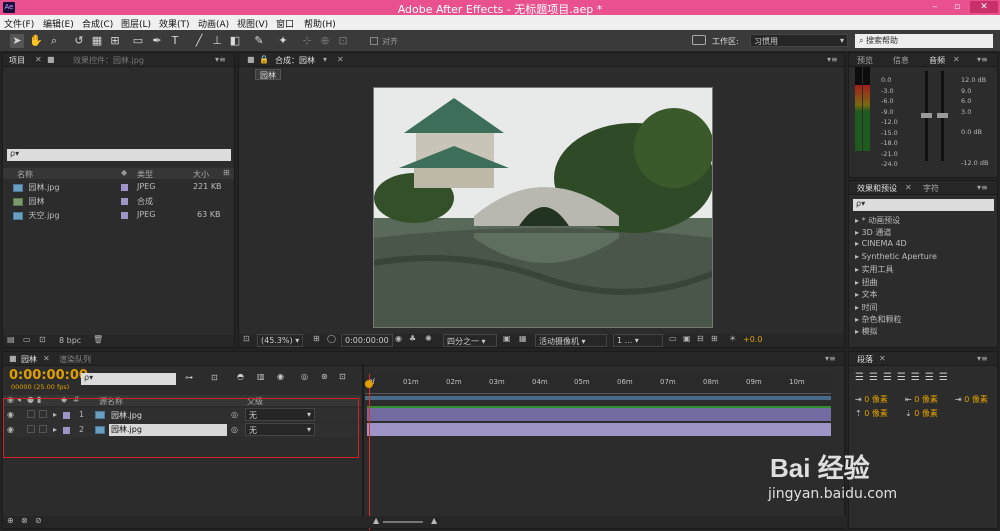 Image resolution: width=1000 pixels, height=531 pixels. What do you see at coordinates (470, 340) in the screenshot?
I see `resolution-select: 四分之一 ▾` at bounding box center [470, 340].